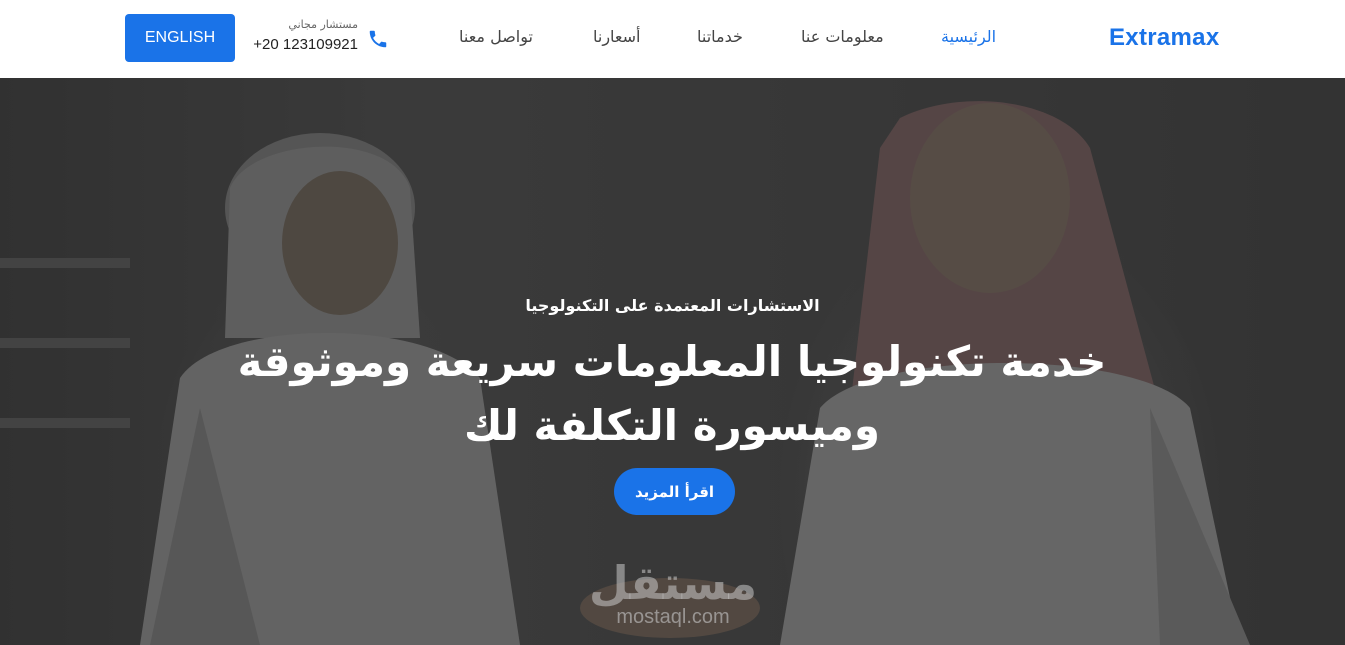  What do you see at coordinates (617, 36) in the screenshot?
I see `nav-item-pricing: أسعارنا` at bounding box center [617, 36].